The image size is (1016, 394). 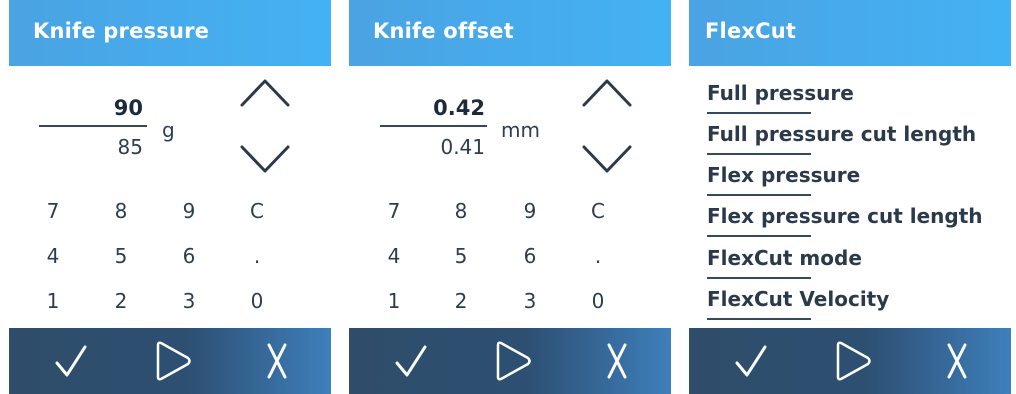 I want to click on menu-item-flex-pressure-cut-length: Flex pressure cut length, so click(x=859, y=220).